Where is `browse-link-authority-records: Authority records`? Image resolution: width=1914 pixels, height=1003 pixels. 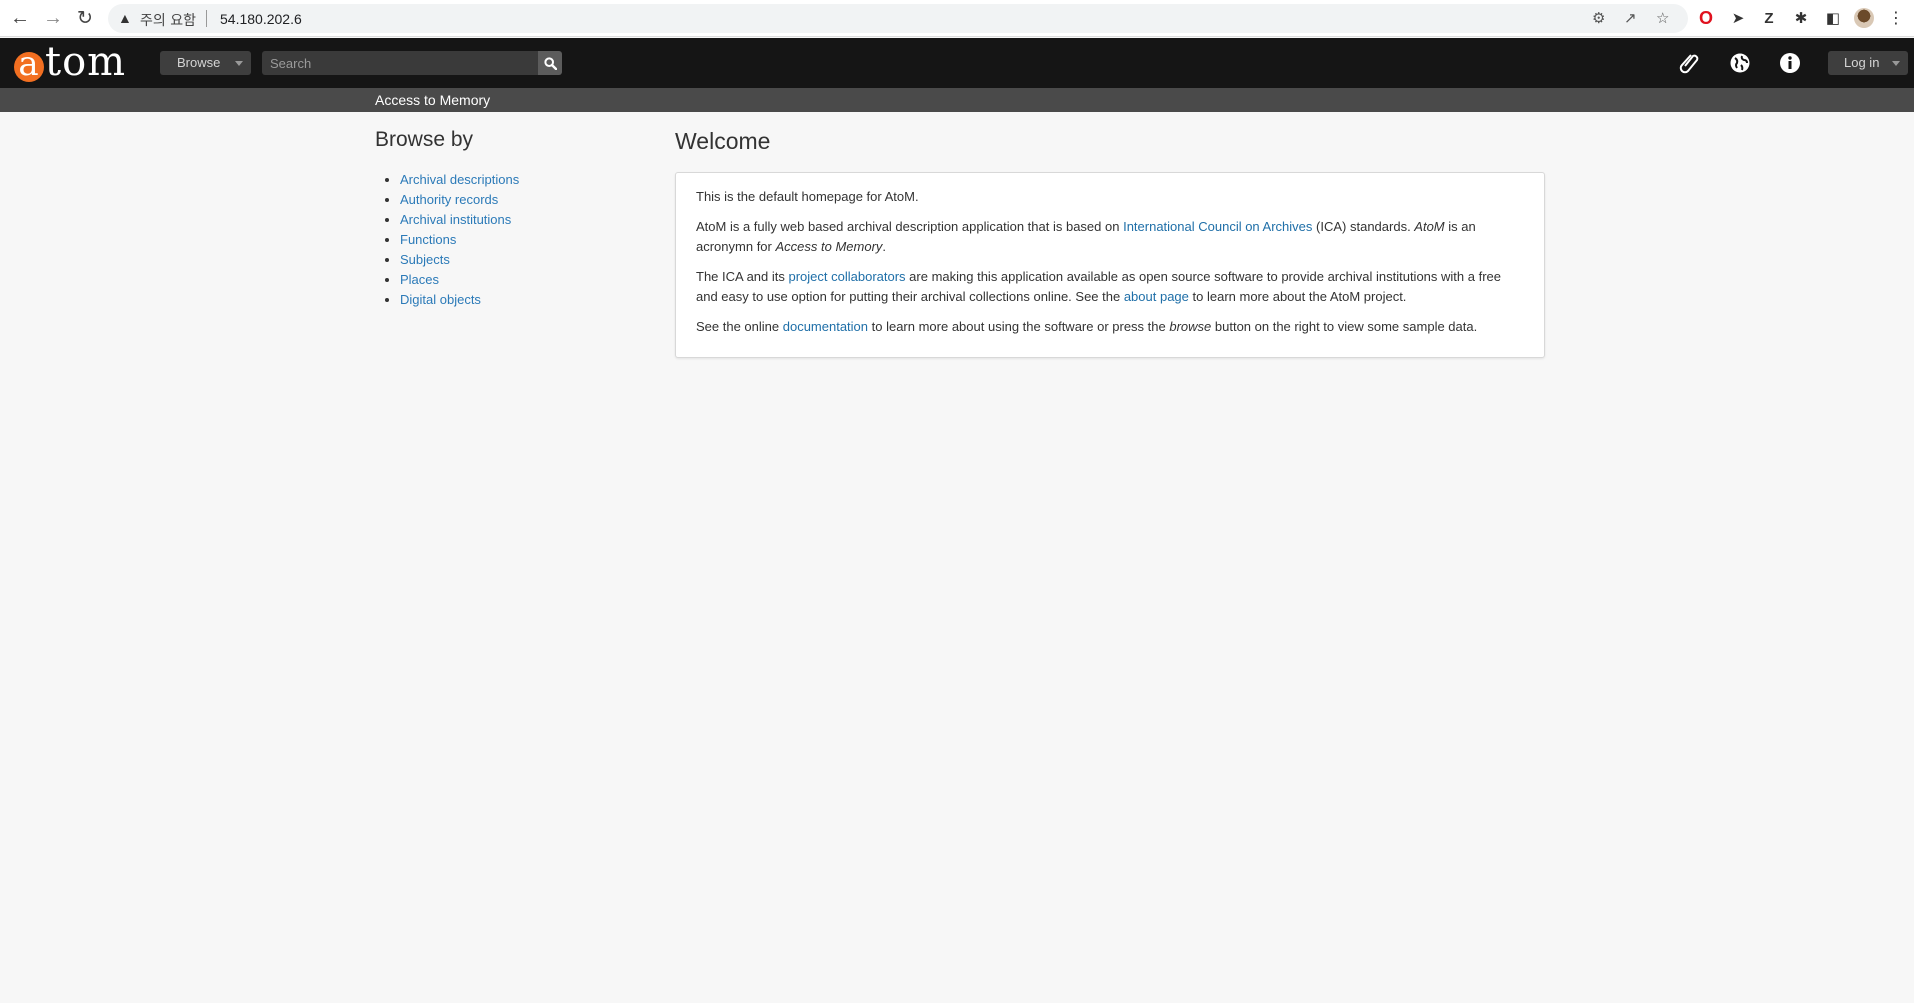
browse-link-authority-records: Authority records is located at coordinates (449, 199).